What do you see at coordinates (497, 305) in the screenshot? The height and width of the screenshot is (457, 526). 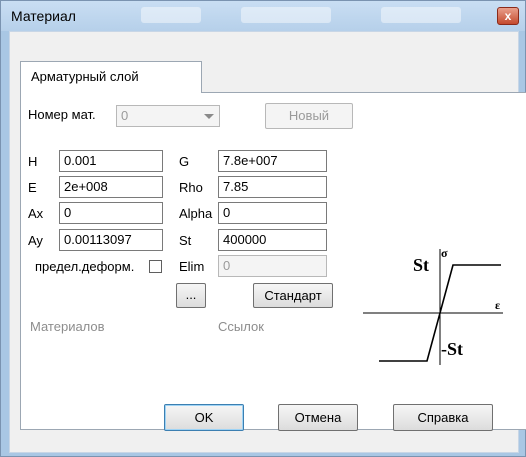 I see `epsilon-label: ε` at bounding box center [497, 305].